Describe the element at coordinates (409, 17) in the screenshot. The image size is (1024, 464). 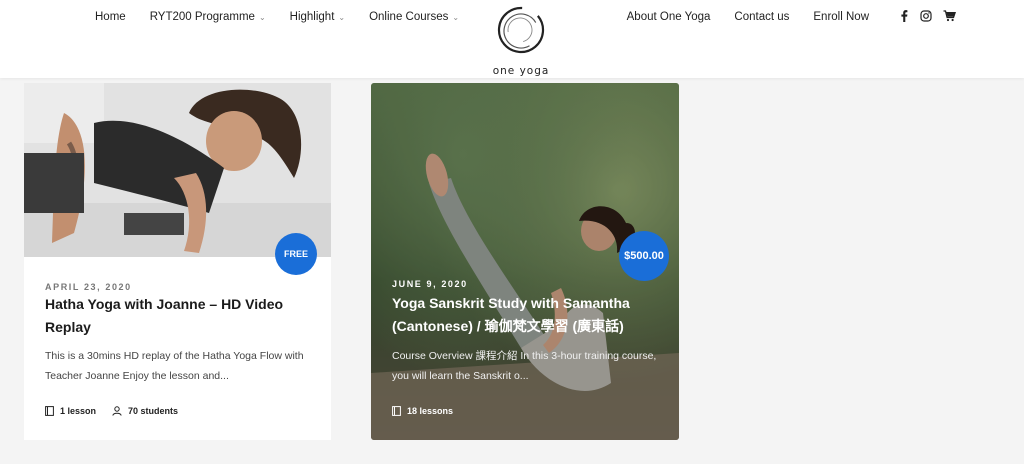
I see `nav-online-courses-label: Online Courses` at that location.